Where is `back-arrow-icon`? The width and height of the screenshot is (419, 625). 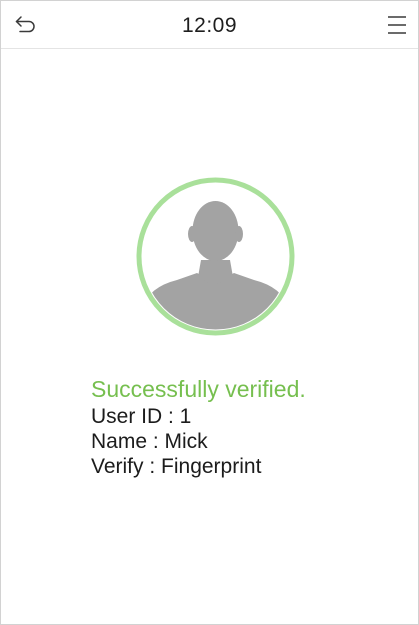
back-arrow-icon is located at coordinates (25, 24).